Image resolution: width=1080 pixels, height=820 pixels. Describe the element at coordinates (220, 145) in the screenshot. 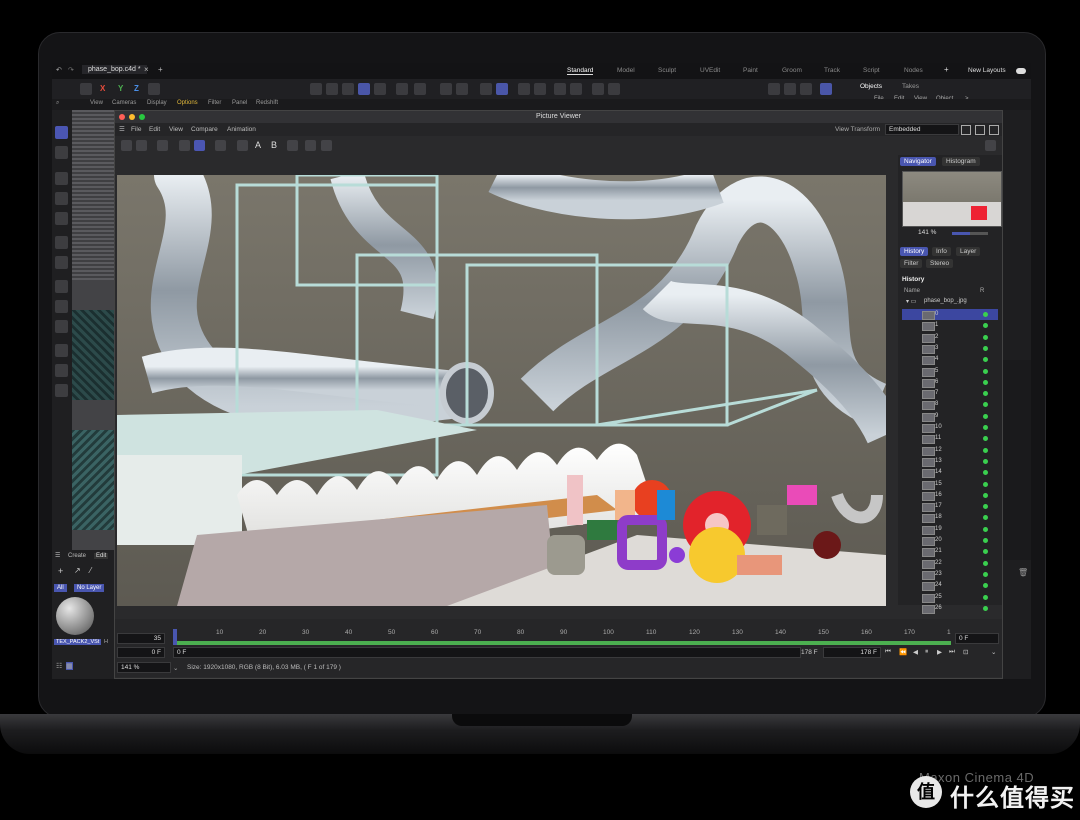

I see `contrast-icon` at that location.